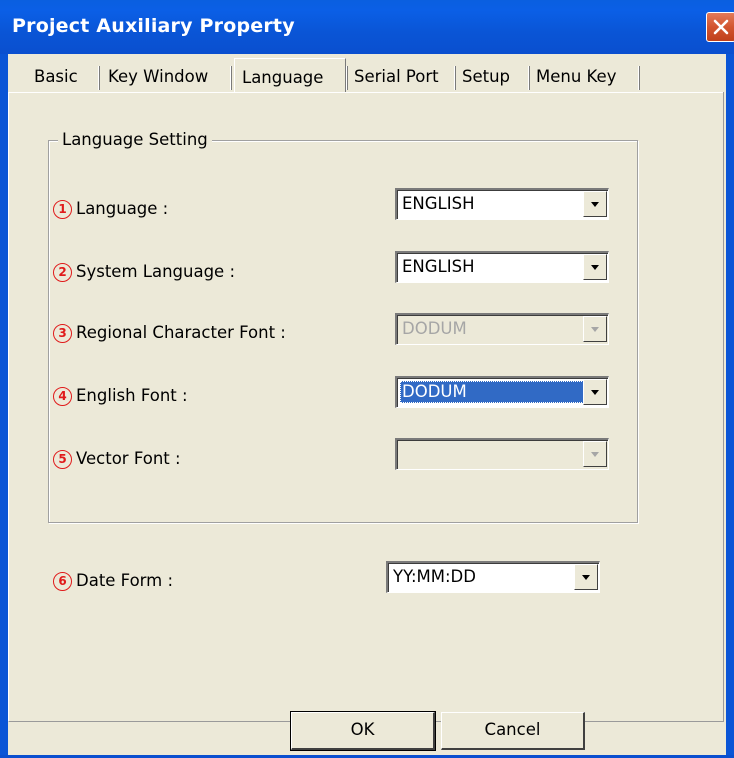 This screenshot has height=758, width=734. Describe the element at coordinates (62, 581) in the screenshot. I see `badge-6: 6` at that location.